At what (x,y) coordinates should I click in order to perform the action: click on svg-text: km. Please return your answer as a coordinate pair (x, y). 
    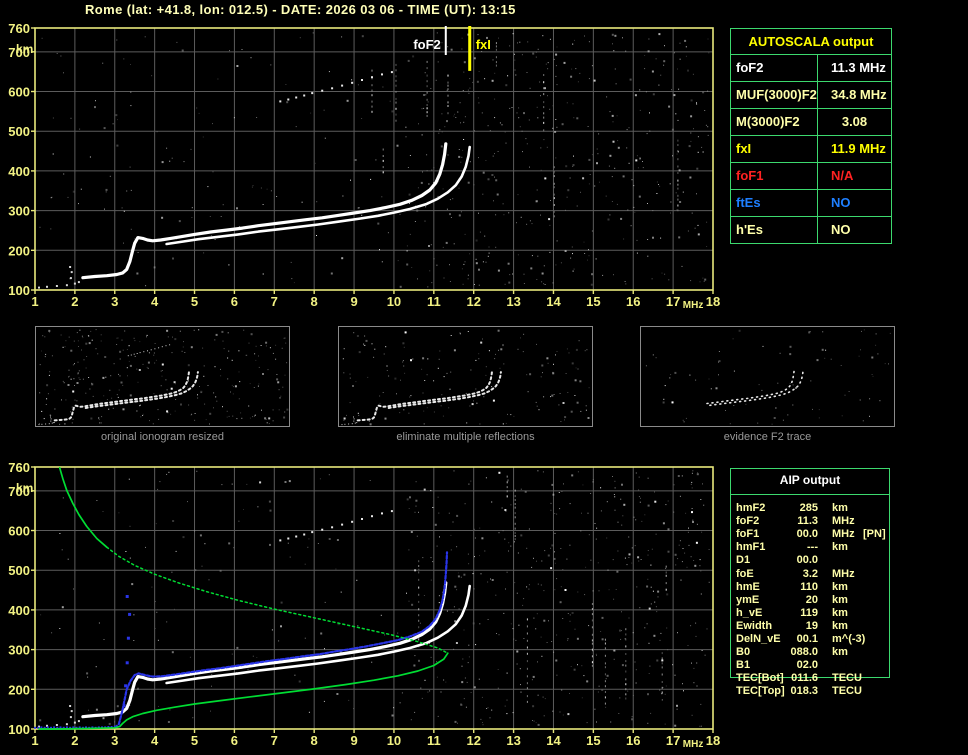
    Looking at the image, I should click on (24, 488).